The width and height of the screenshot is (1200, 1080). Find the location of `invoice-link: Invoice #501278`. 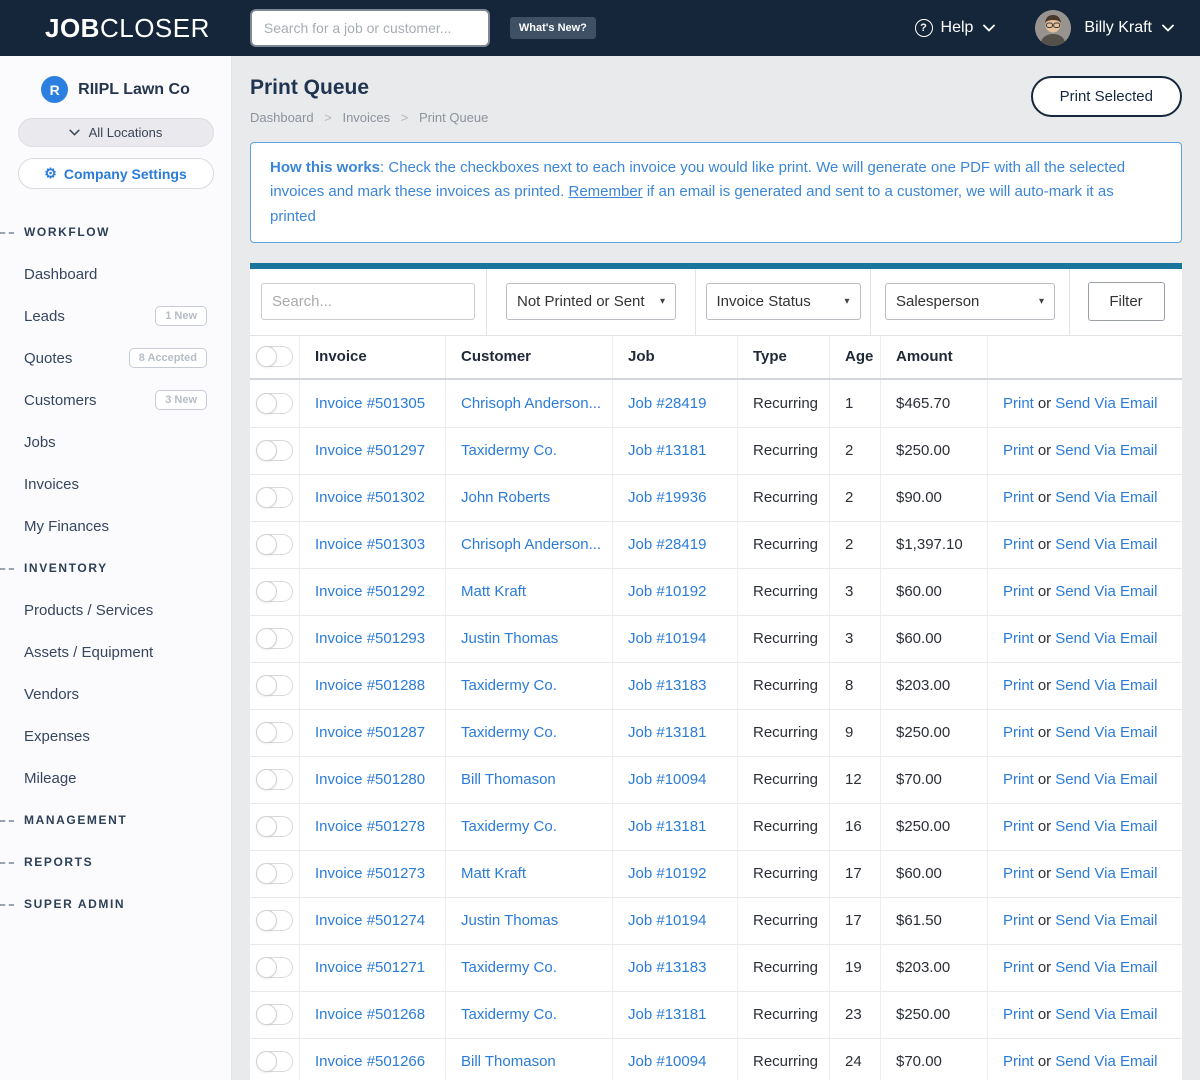

invoice-link: Invoice #501278 is located at coordinates (370, 826).